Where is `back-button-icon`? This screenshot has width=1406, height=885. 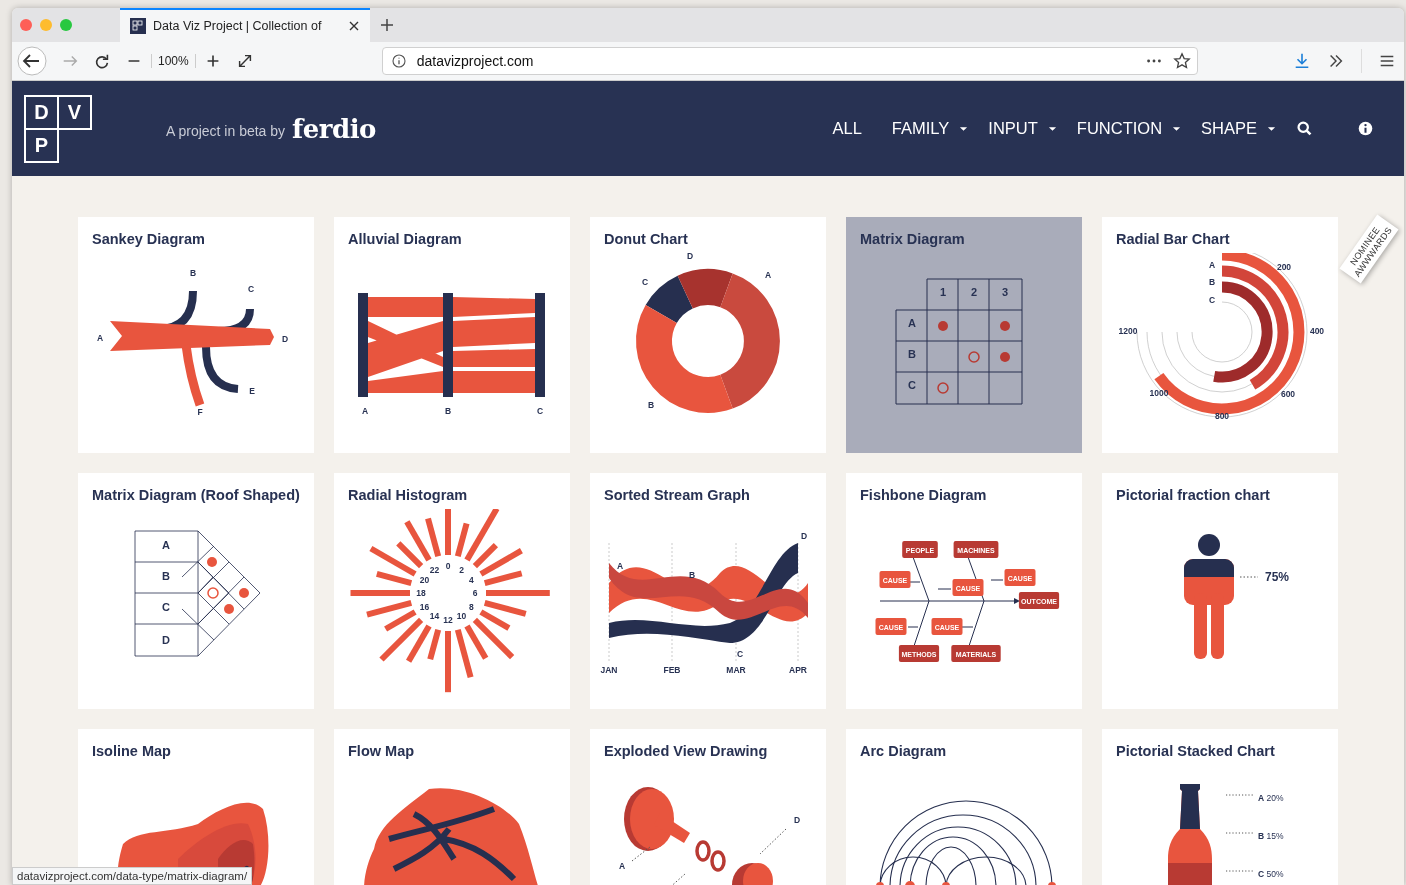
back-button-icon is located at coordinates (32, 61).